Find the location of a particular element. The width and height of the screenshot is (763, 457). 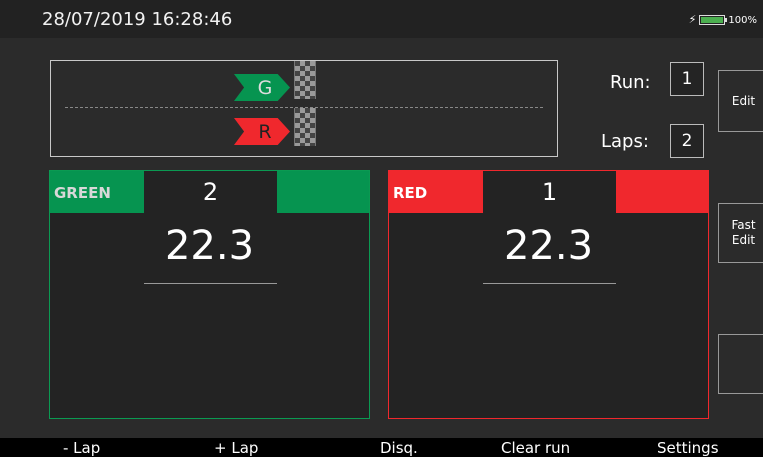

fast-edit-button: Fast Edit is located at coordinates (740, 233).